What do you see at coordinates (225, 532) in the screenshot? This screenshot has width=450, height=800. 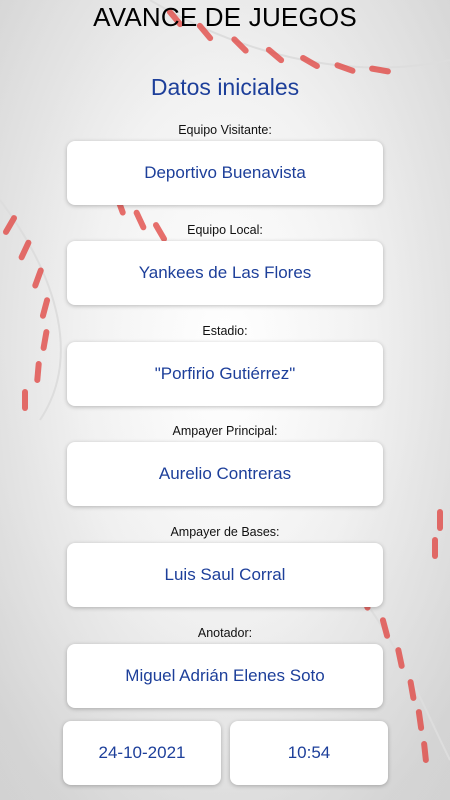 I see `base-umpire-label: Ampayer de Bases:` at bounding box center [225, 532].